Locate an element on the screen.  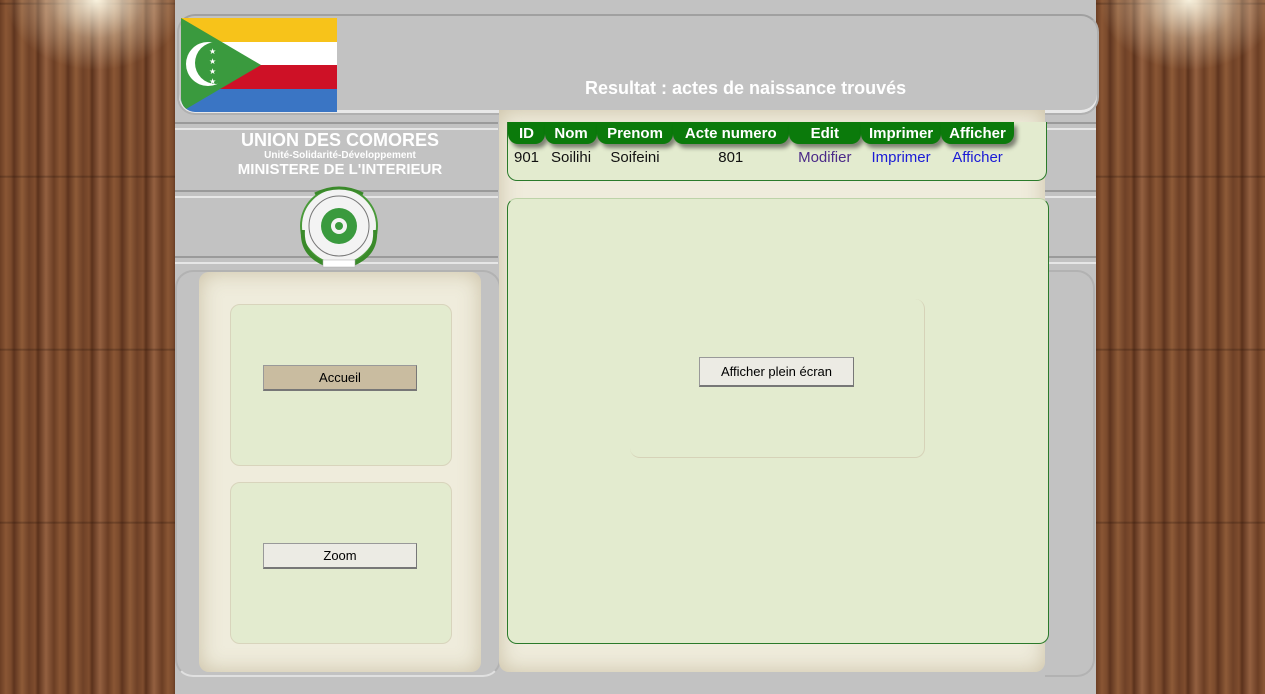
fullscreen-button: Afficher plein écran is located at coordinates (776, 372).